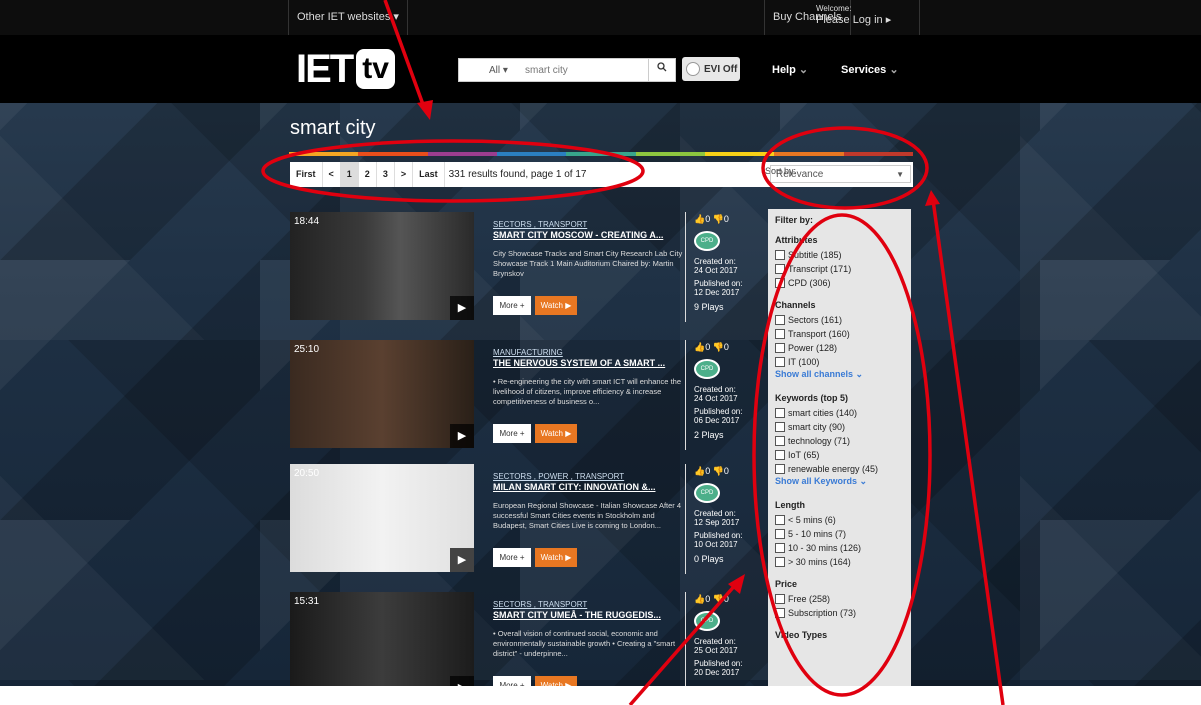 This screenshot has height=705, width=1201. What do you see at coordinates (382, 518) in the screenshot?
I see `video-thumbnail: 20:50 ▶` at bounding box center [382, 518].